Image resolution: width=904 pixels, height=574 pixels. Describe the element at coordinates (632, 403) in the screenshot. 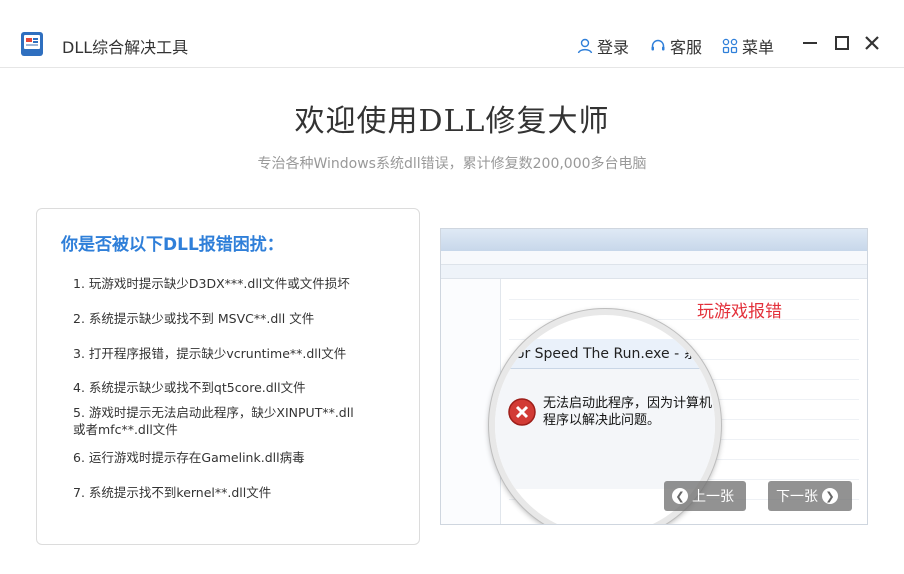

I see `error-message-line1: 无法启动此程序，因为计算机中` at that location.